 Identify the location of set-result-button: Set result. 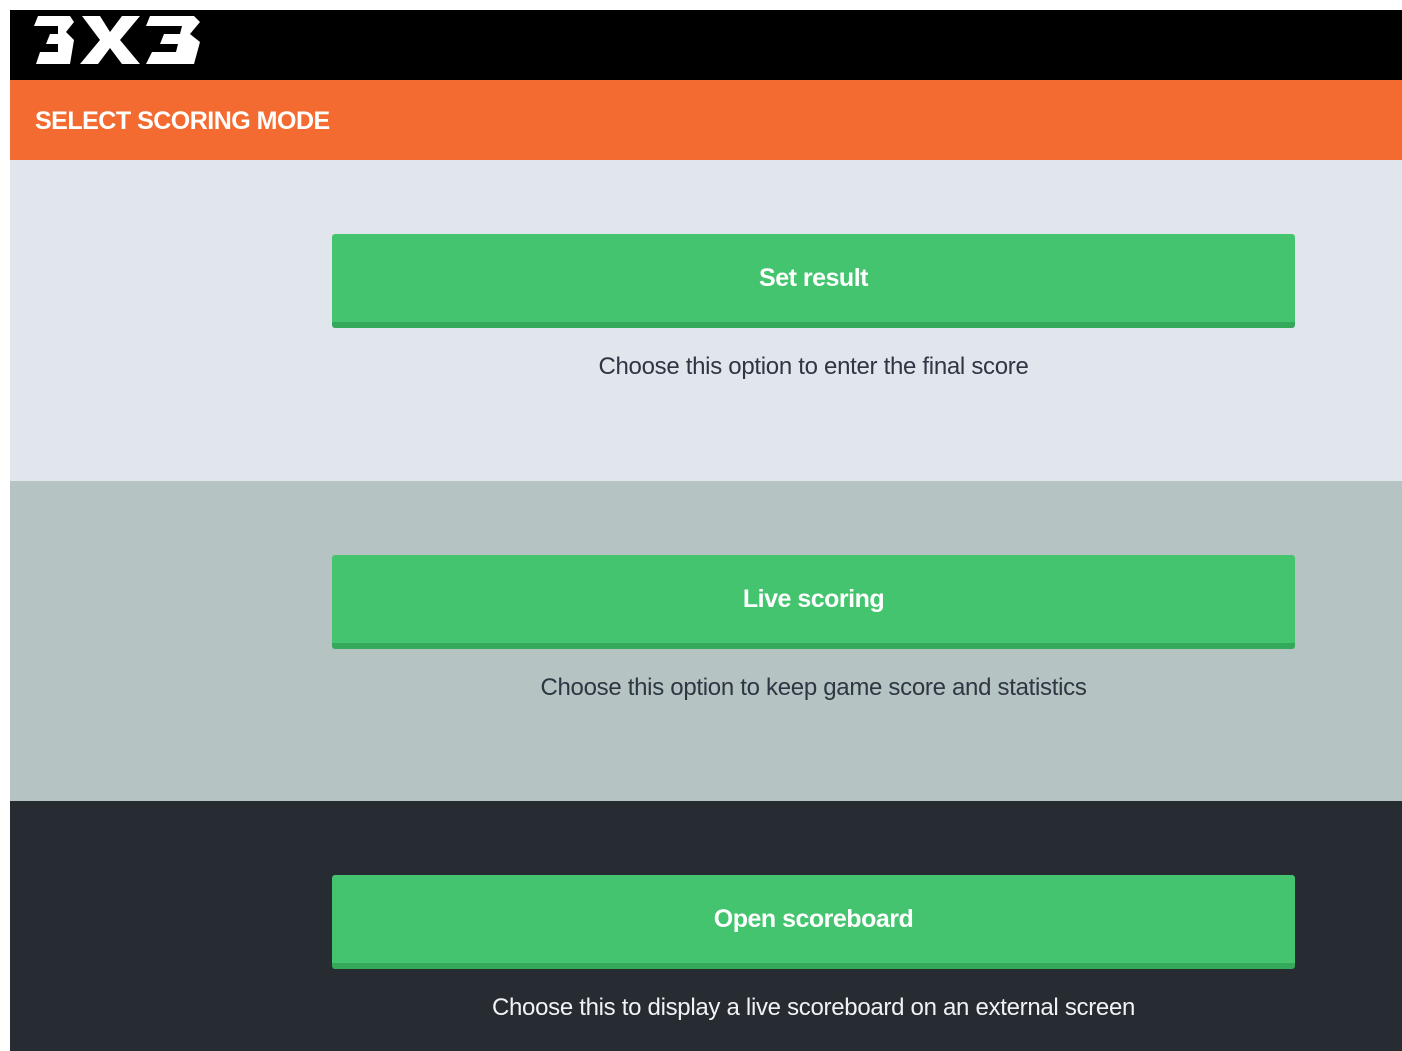
(813, 281).